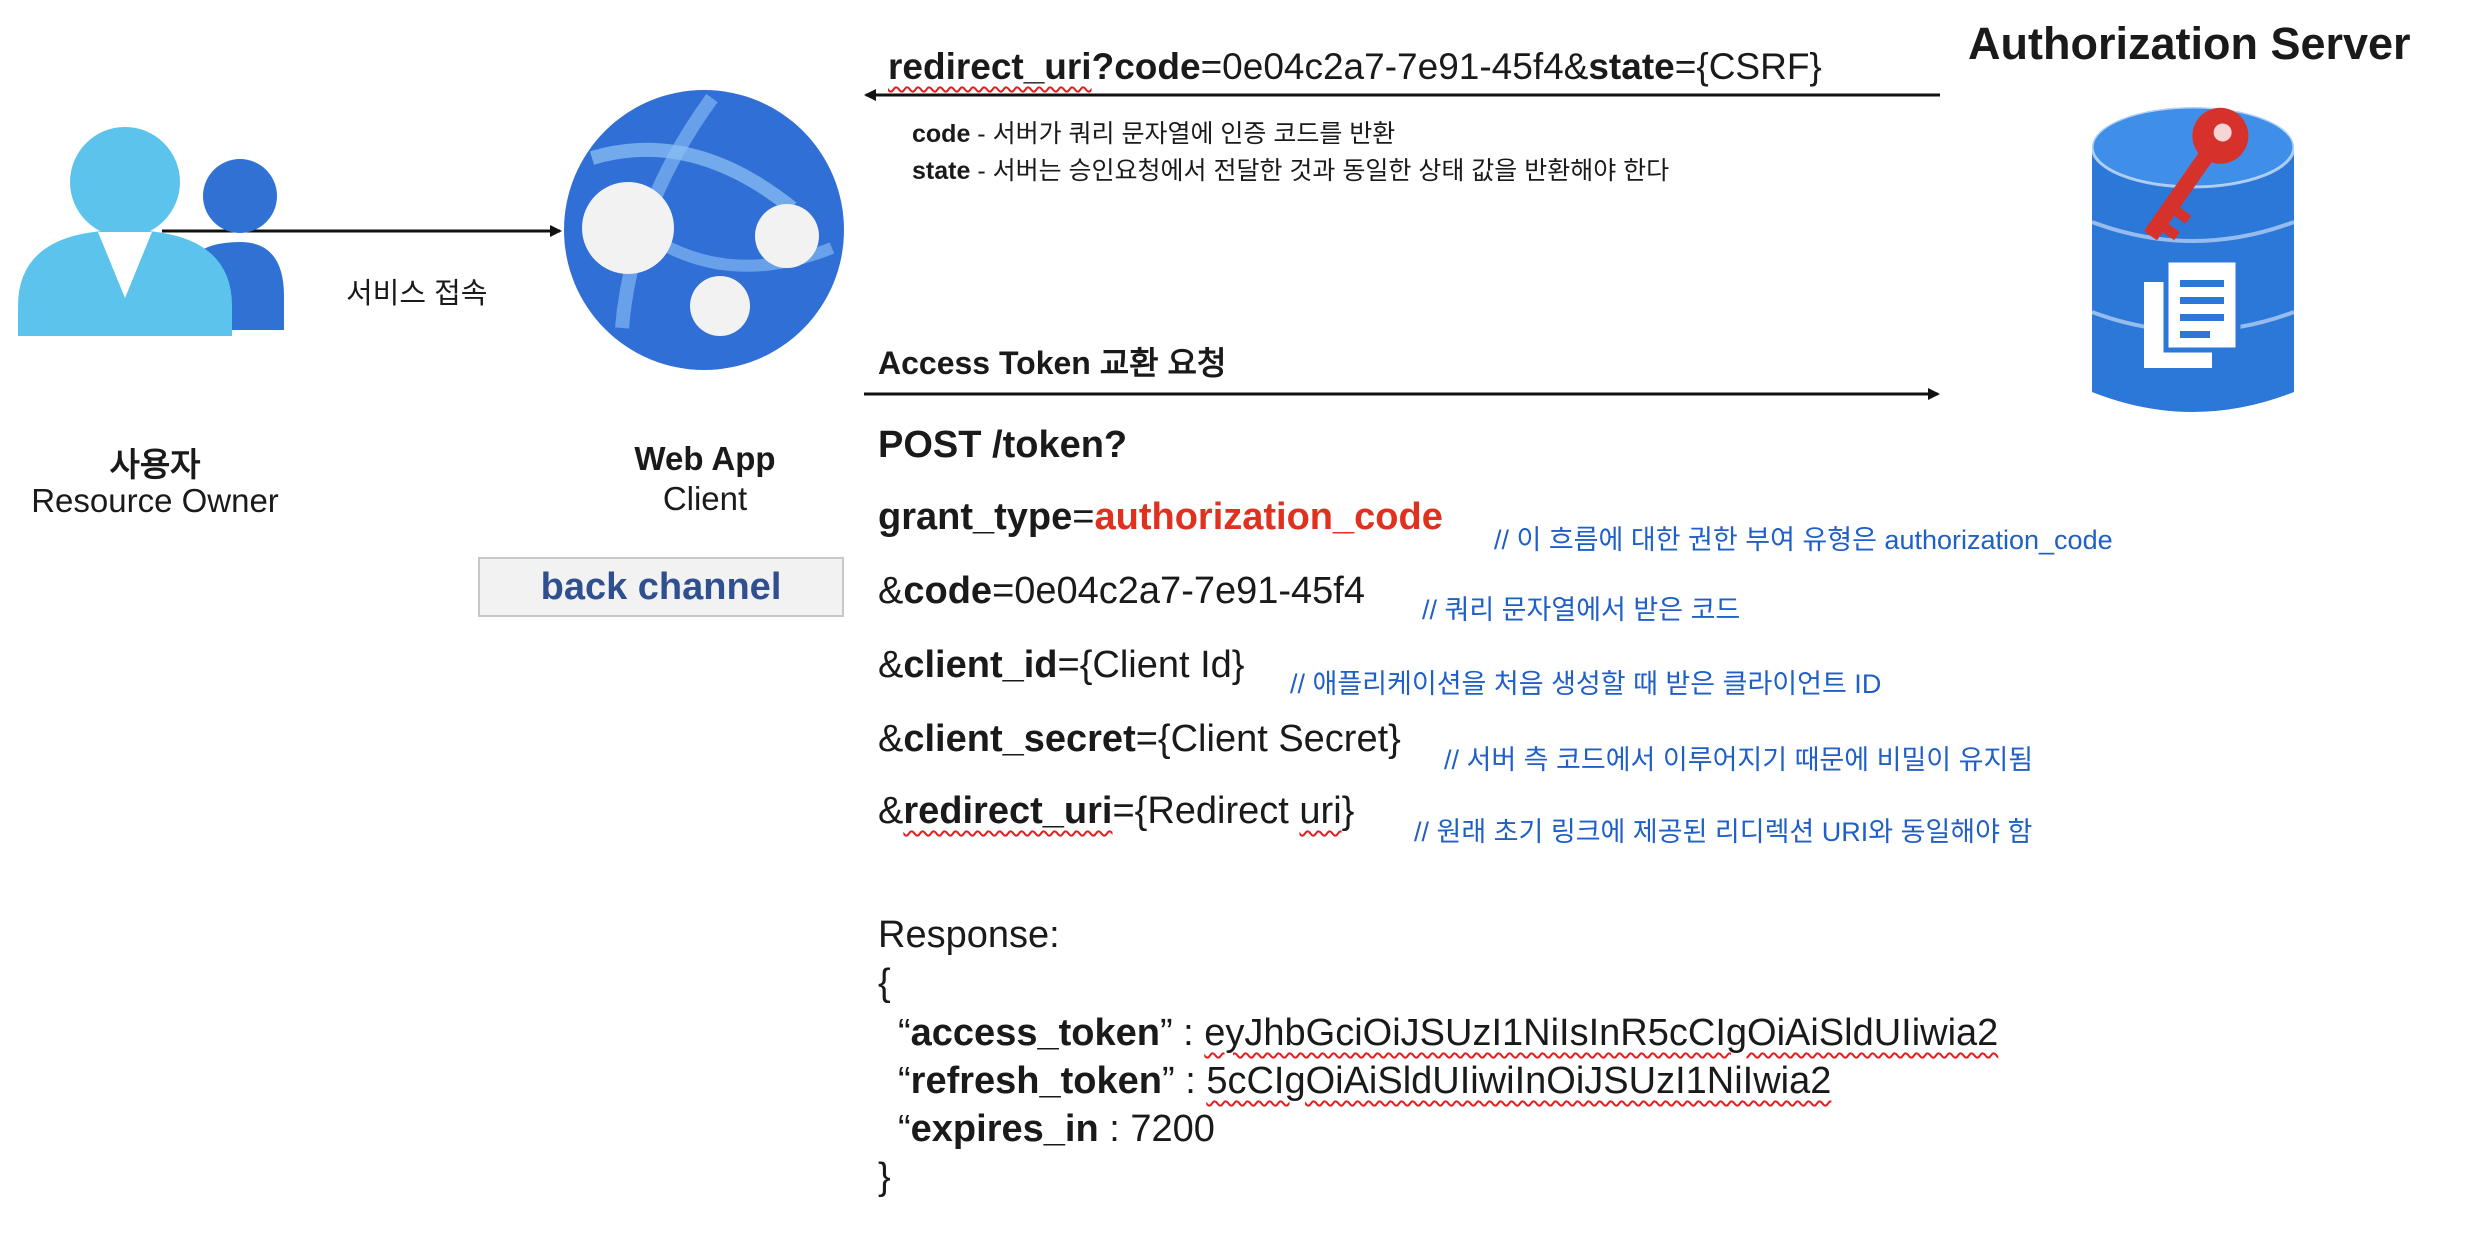 This screenshot has width=2480, height=1256. What do you see at coordinates (1184, 1081) in the screenshot?
I see `refresh-token-q2: ” :` at bounding box center [1184, 1081].